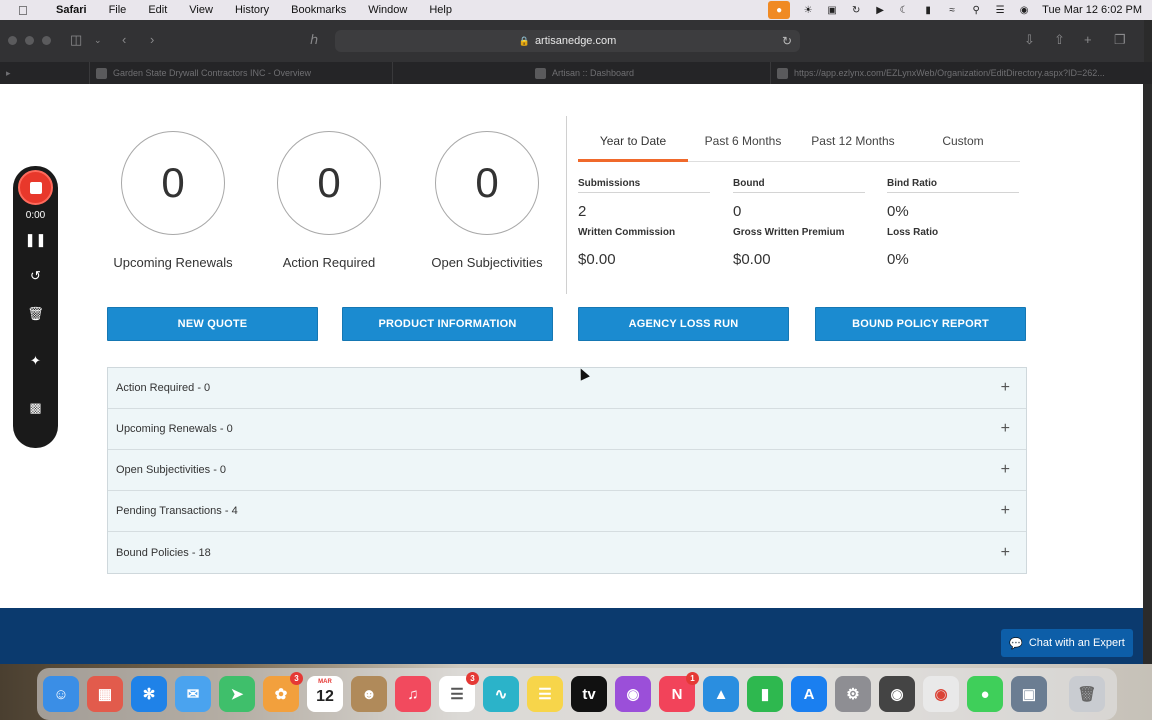 The image size is (1152, 720). What do you see at coordinates (8, 72) in the screenshot?
I see `play-tab-icon: ▸` at bounding box center [8, 72].